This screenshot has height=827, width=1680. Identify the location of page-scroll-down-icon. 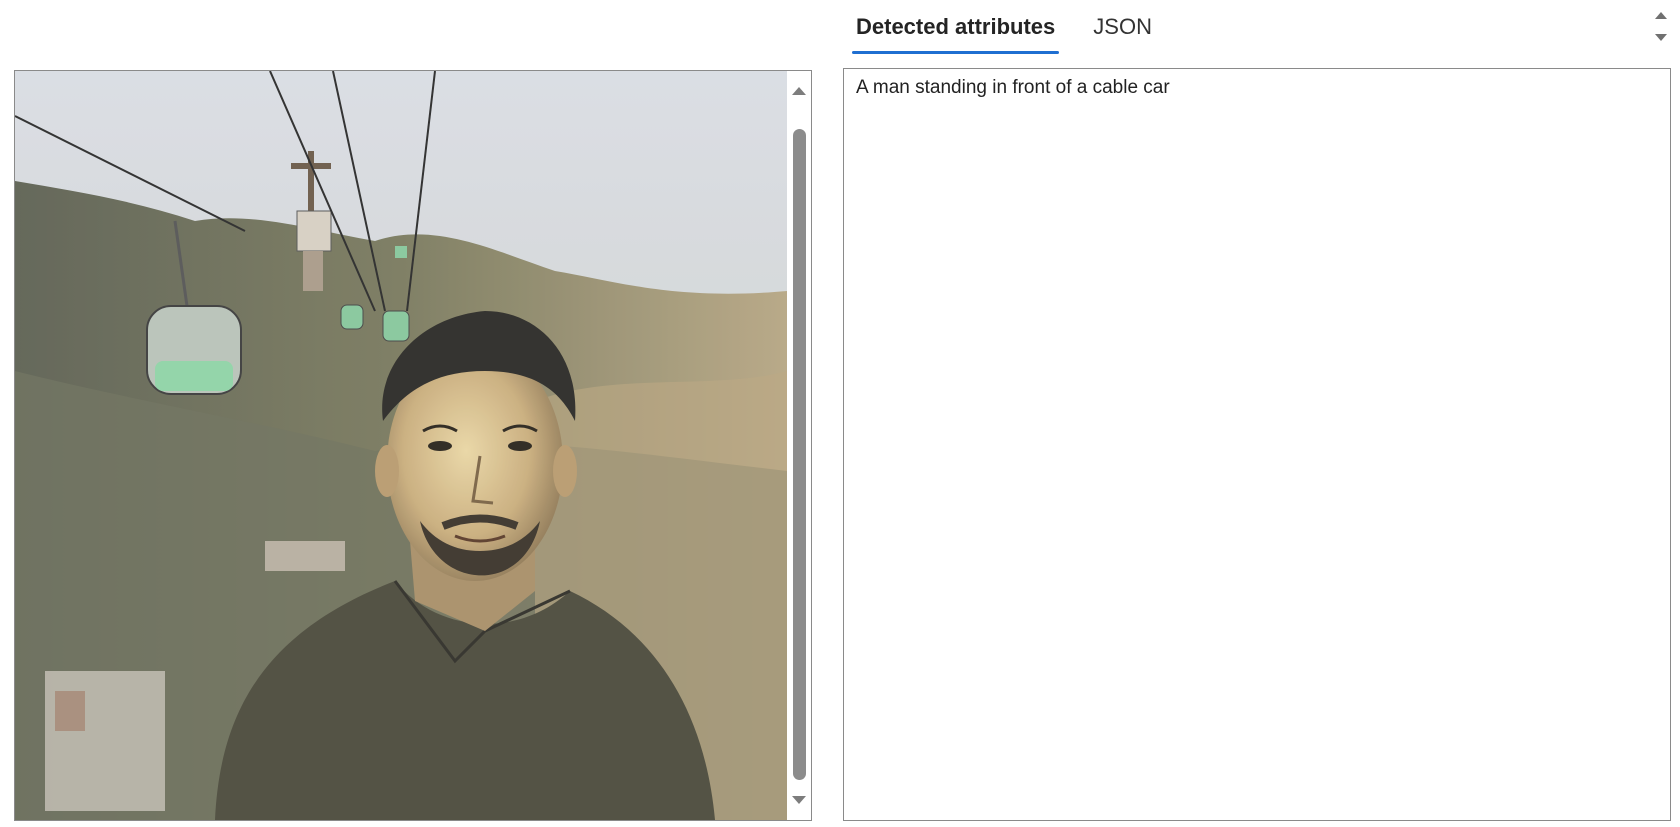
(1661, 37).